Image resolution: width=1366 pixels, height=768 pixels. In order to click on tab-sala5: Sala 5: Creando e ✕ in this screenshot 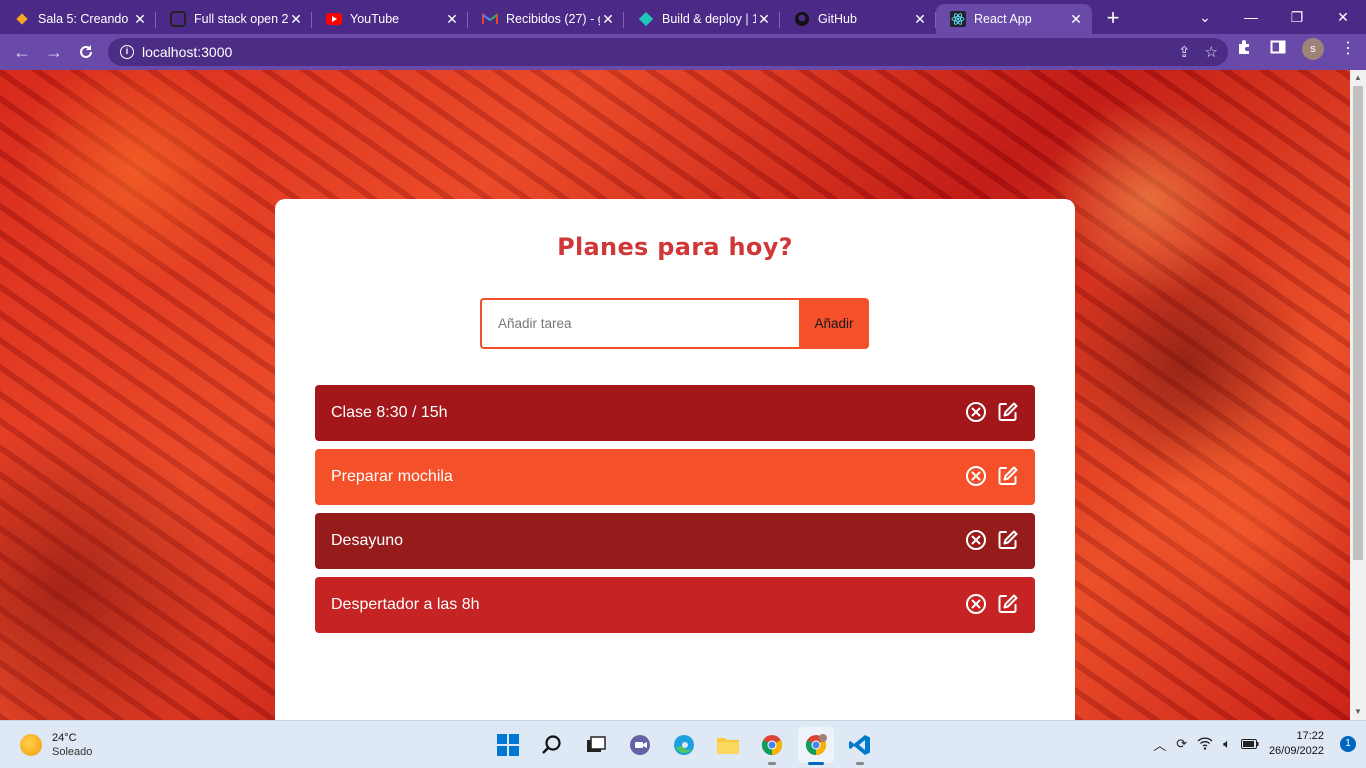, I will do `click(78, 19)`.